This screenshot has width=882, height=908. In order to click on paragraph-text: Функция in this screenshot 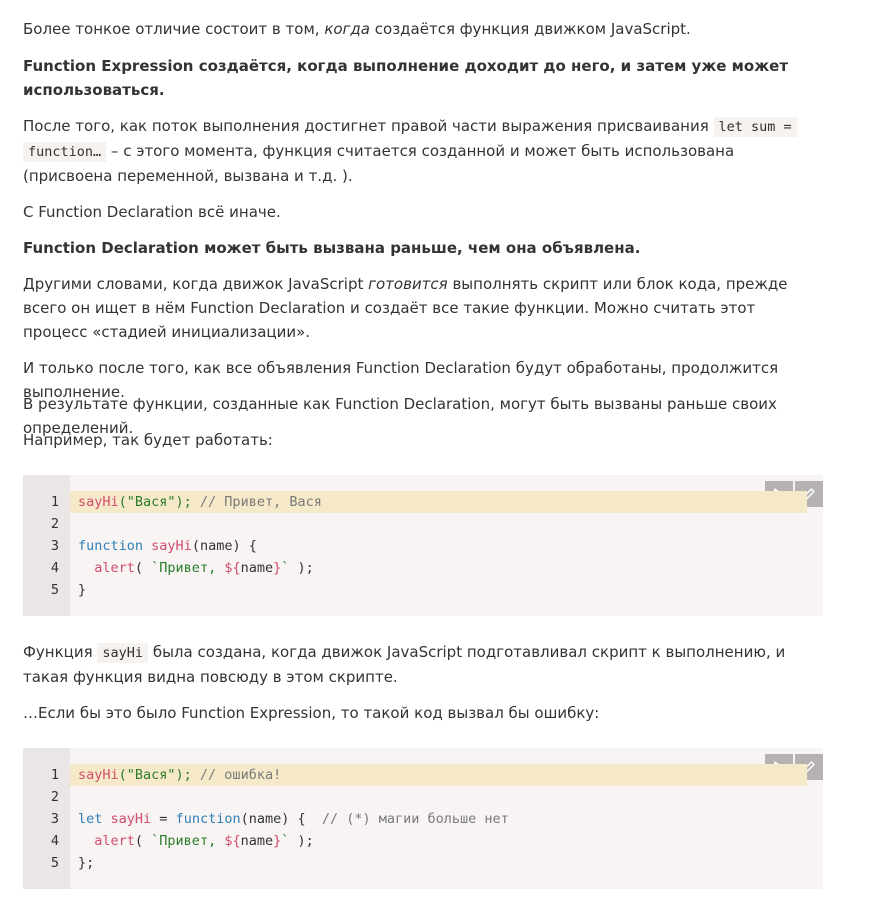, I will do `click(60, 652)`.